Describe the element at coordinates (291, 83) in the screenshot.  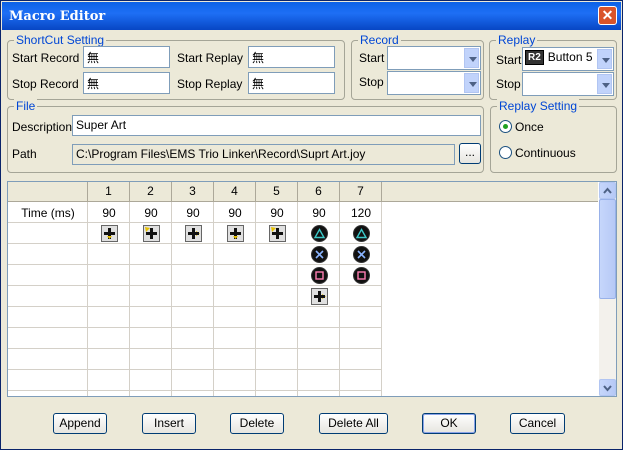
I see `stop-replay-field: 無` at that location.